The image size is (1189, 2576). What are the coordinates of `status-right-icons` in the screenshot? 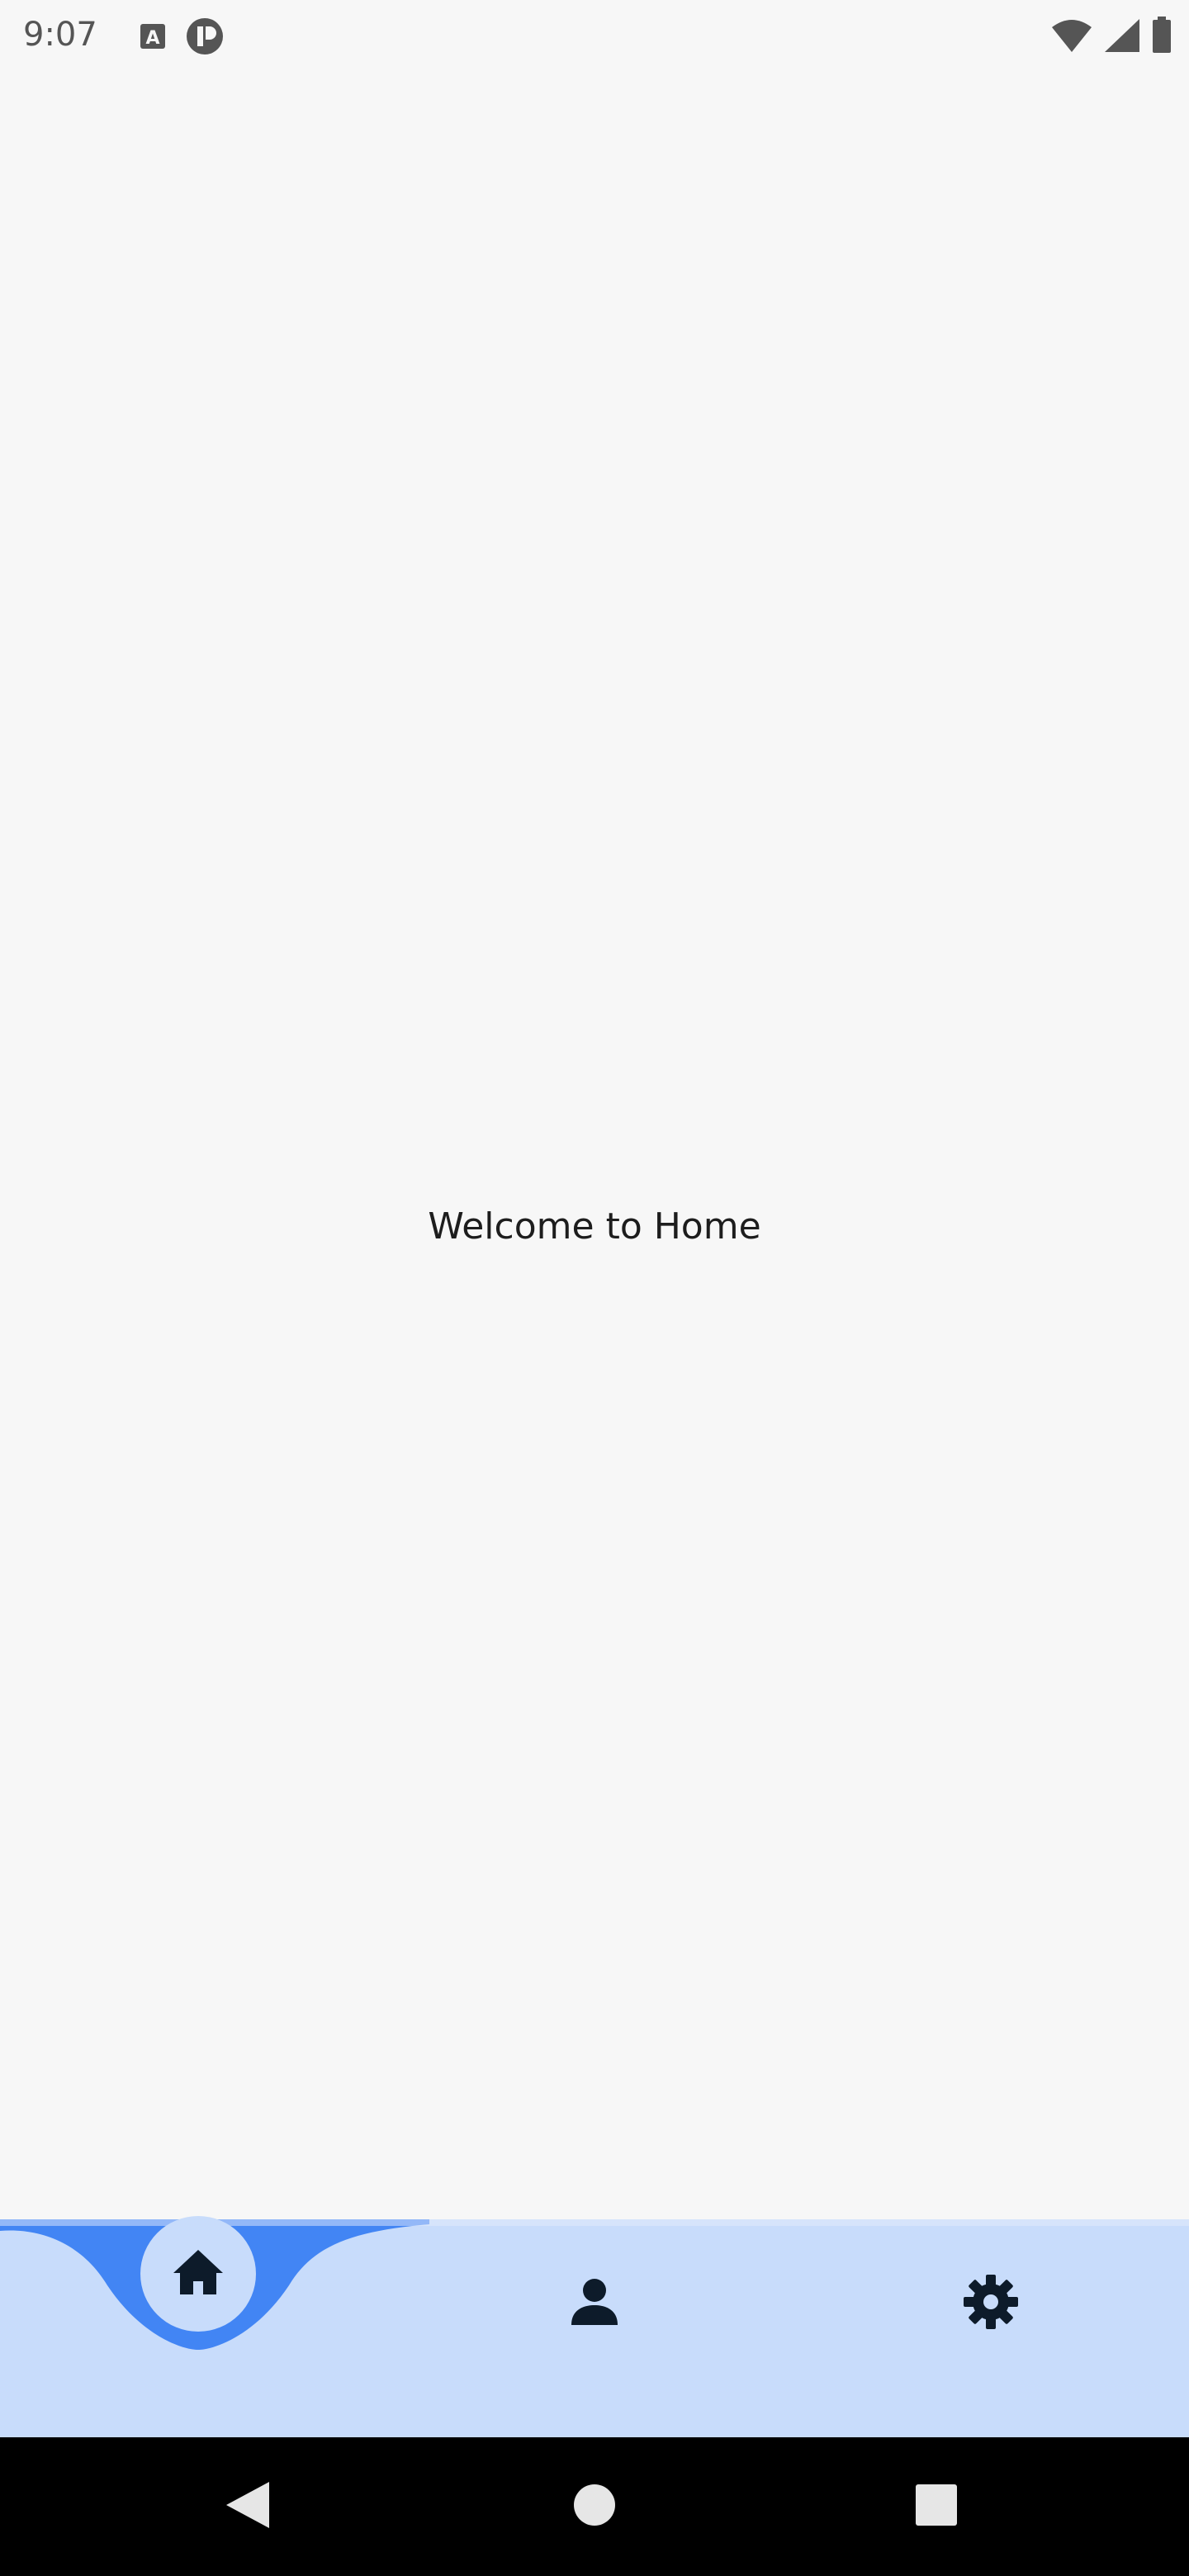 It's located at (1111, 37).